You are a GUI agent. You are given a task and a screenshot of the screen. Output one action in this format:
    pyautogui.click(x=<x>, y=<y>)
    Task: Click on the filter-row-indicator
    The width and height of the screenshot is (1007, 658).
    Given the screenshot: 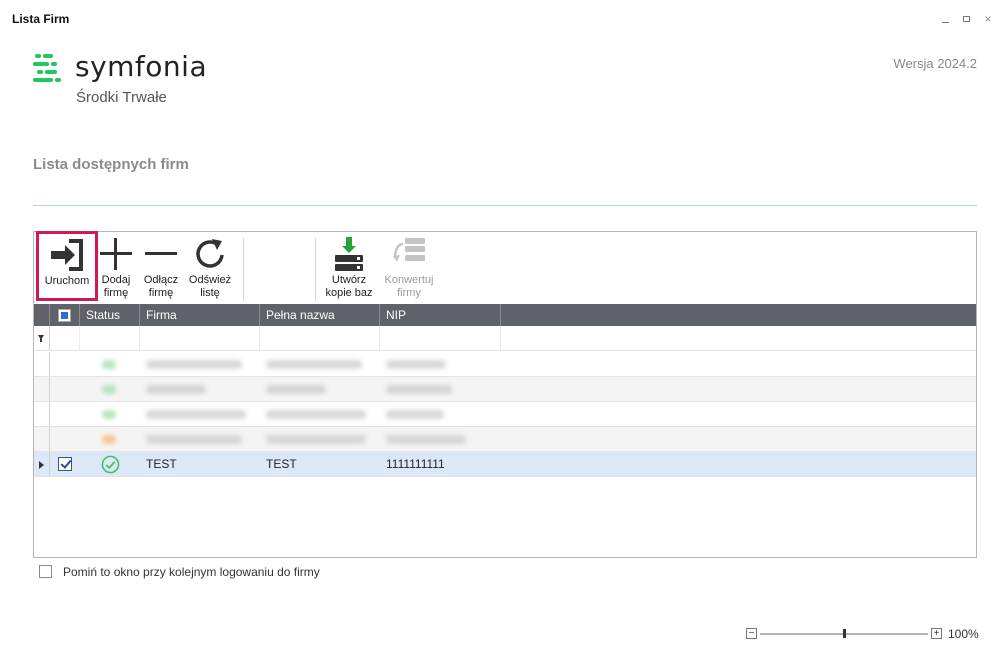 What is the action you would take?
    pyautogui.click(x=42, y=338)
    